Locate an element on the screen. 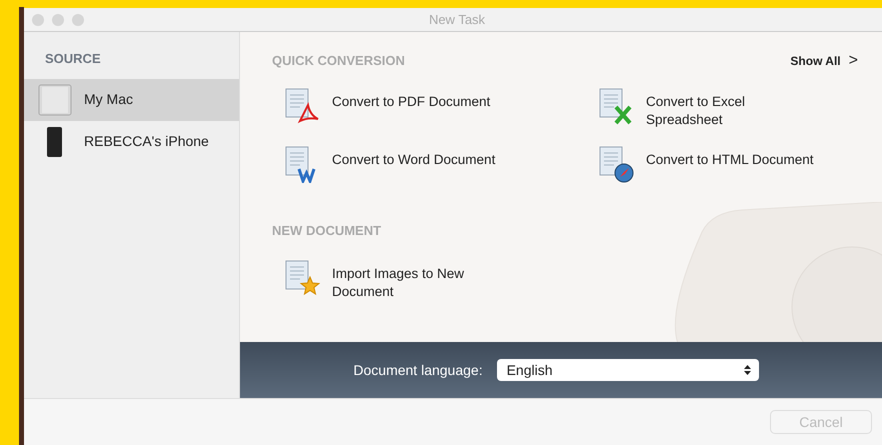 Image resolution: width=882 pixels, height=445 pixels. section-heading: QUICK CONVERSION is located at coordinates (338, 61).